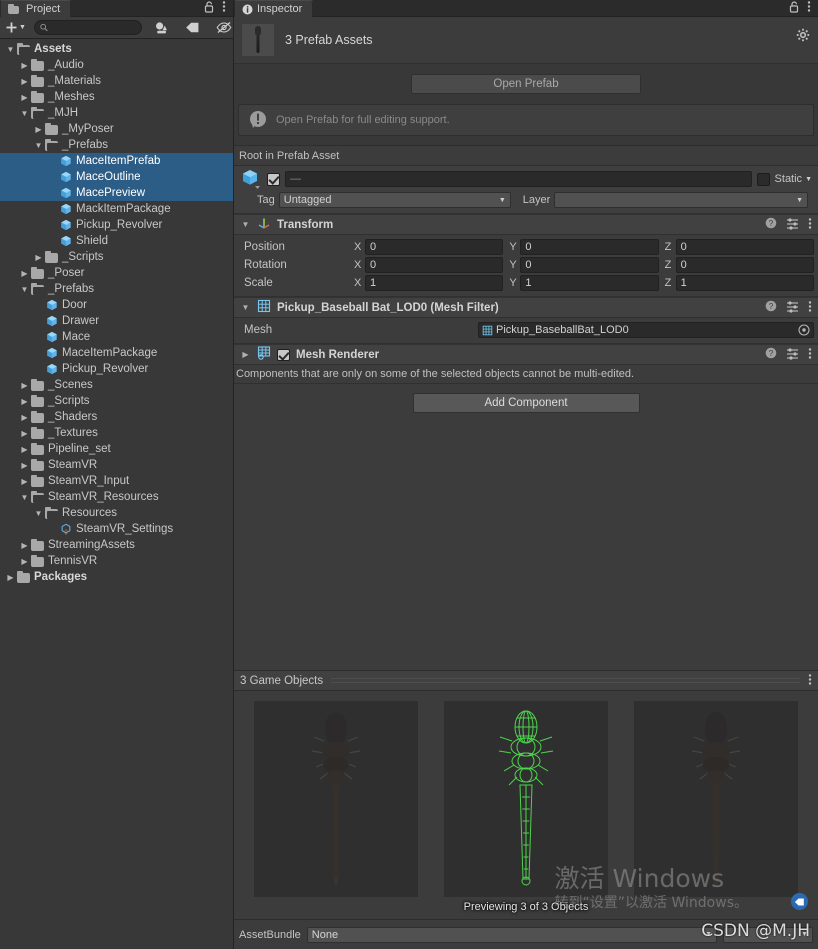  I want to click on open-prefab-button: Open Prefab, so click(526, 84).